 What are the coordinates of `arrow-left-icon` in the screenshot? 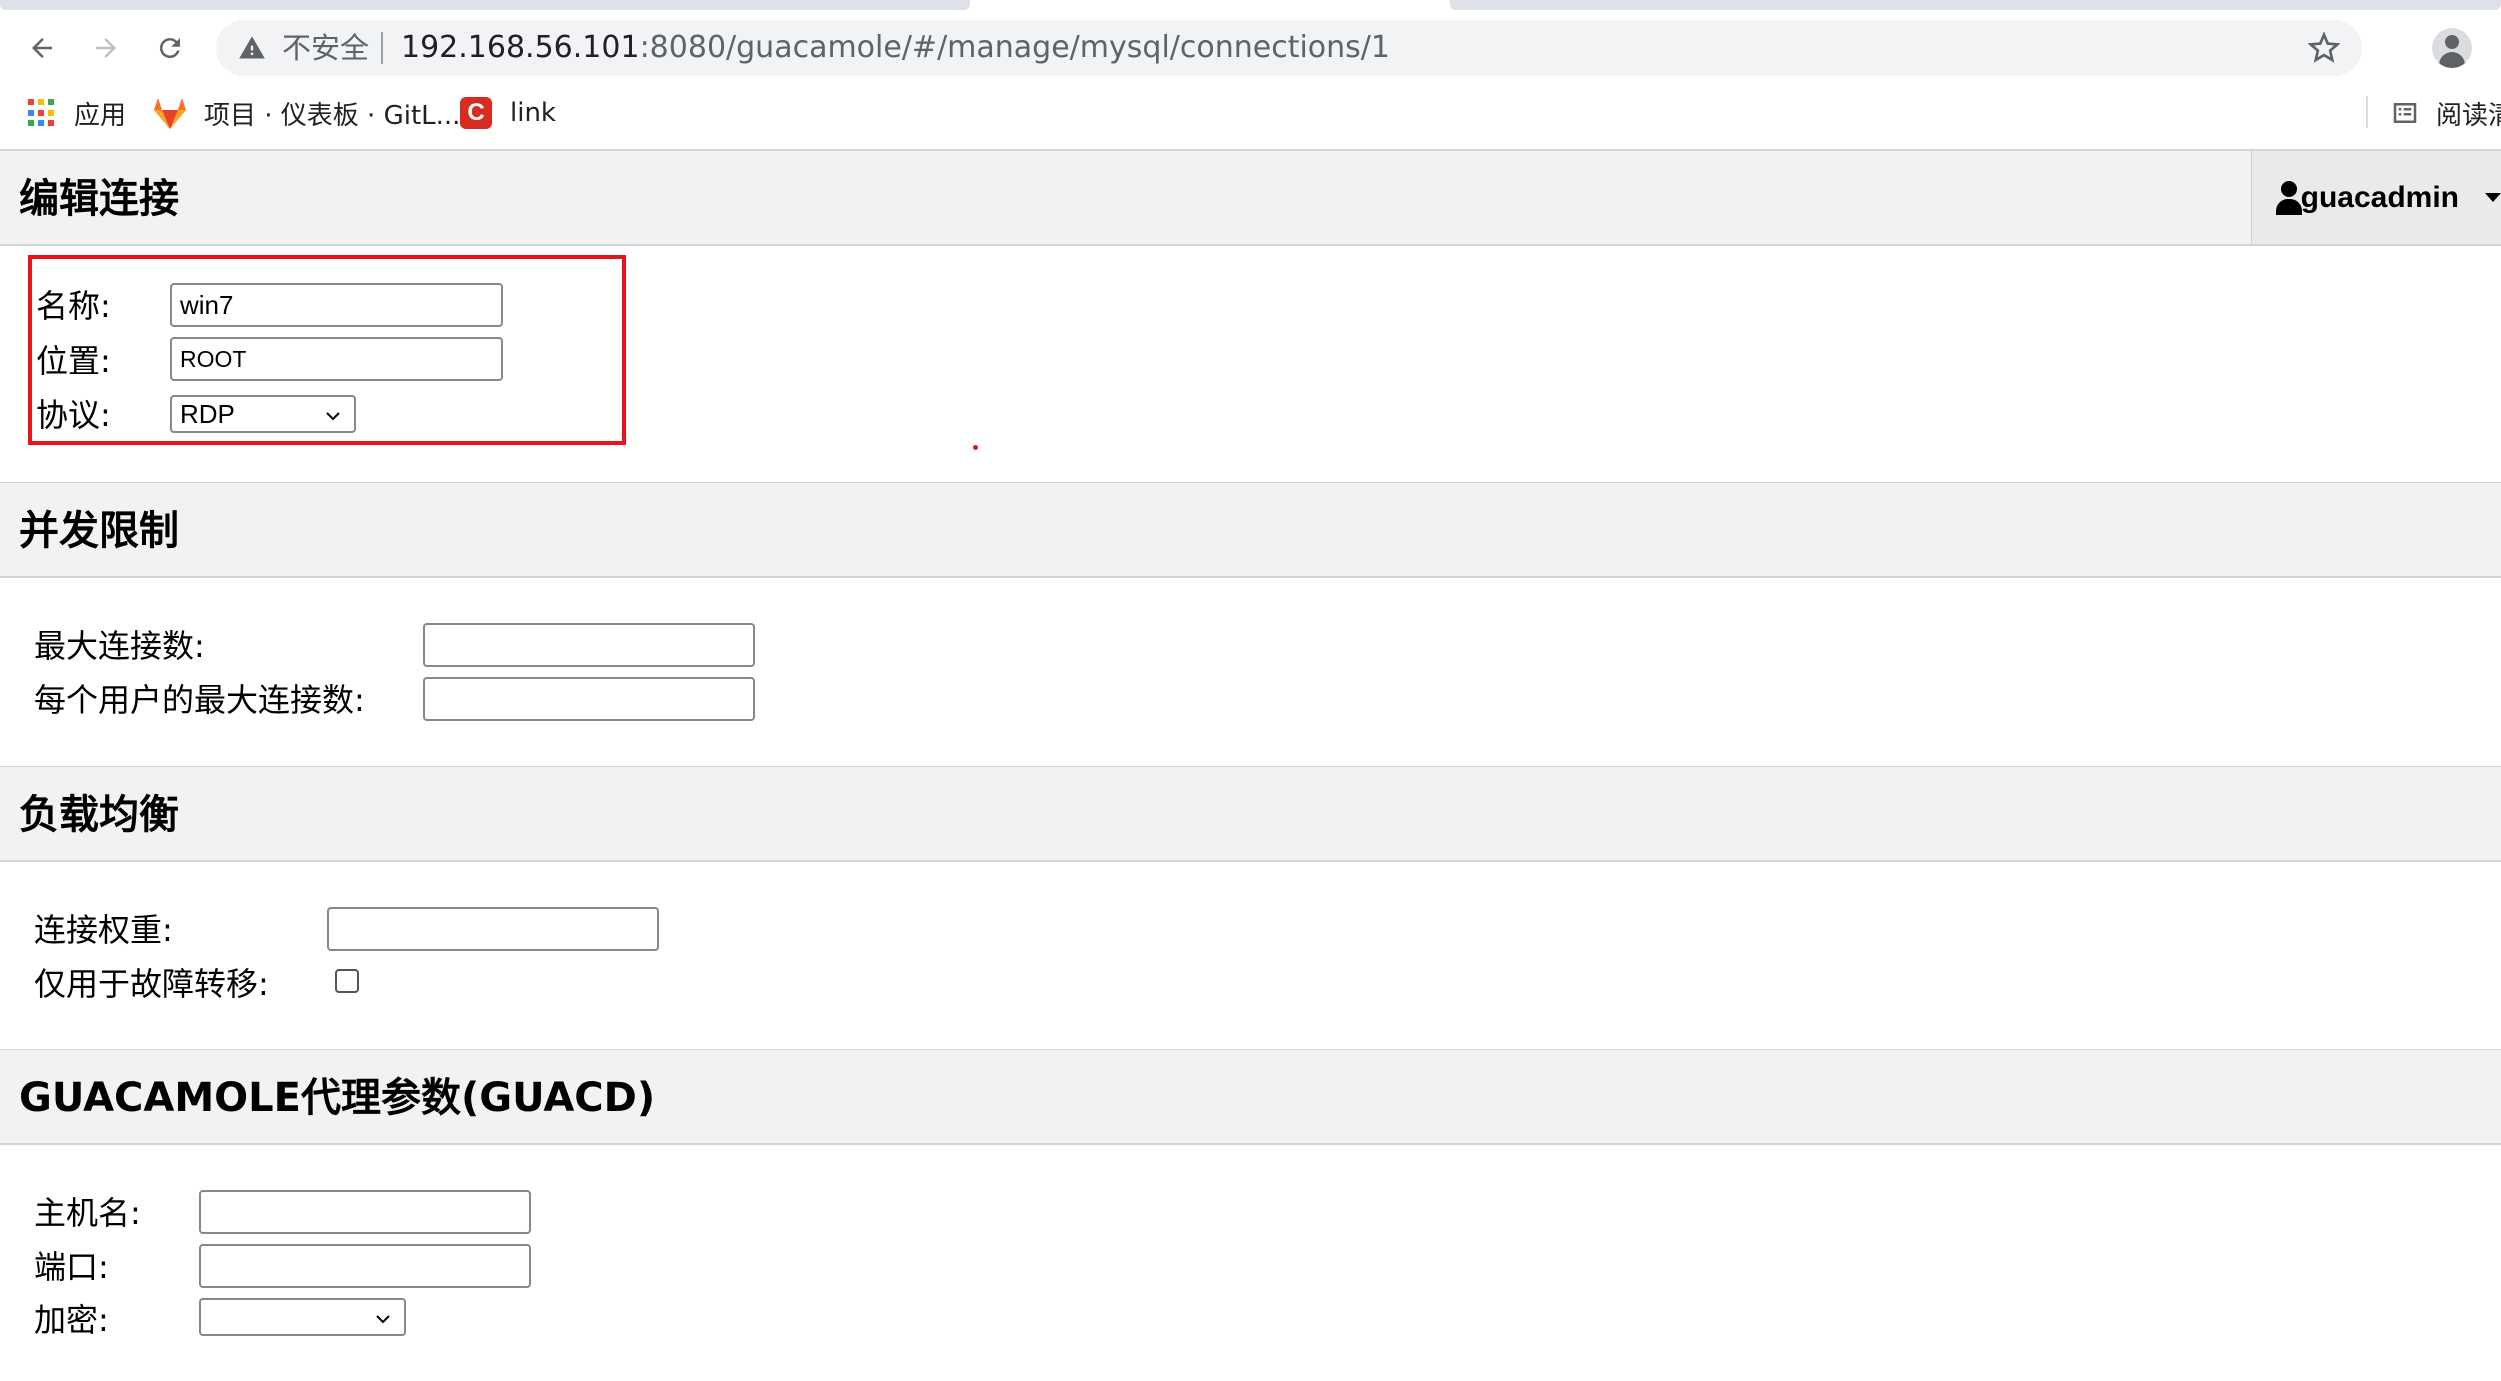 It's located at (42, 48).